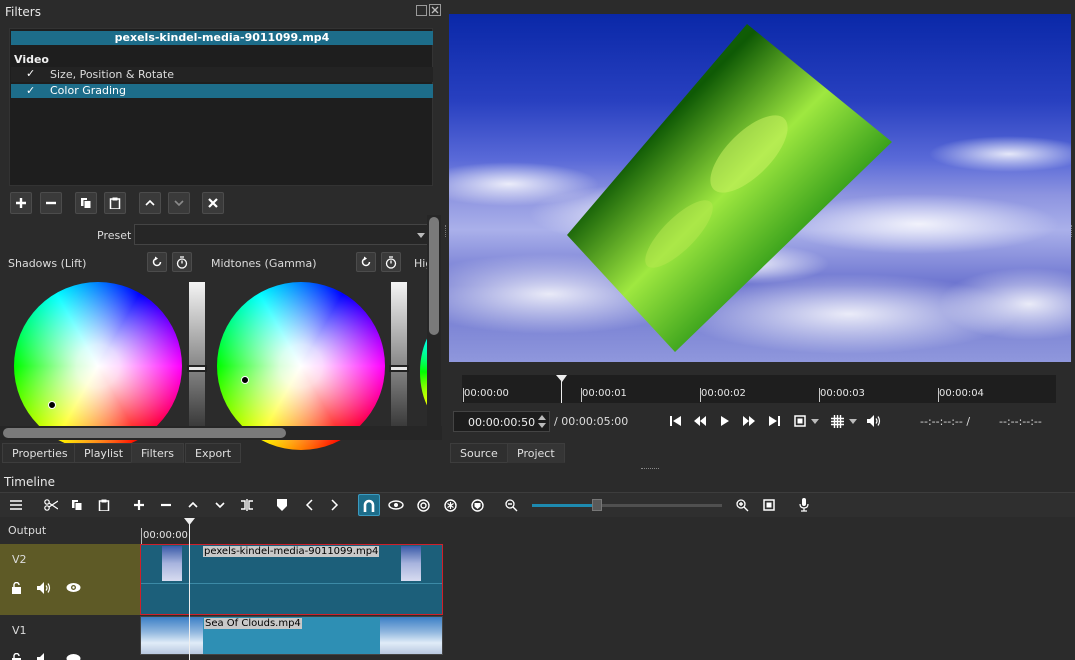 This screenshot has width=1075, height=660. I want to click on vertical-scrollbar-thumb, so click(434, 276).